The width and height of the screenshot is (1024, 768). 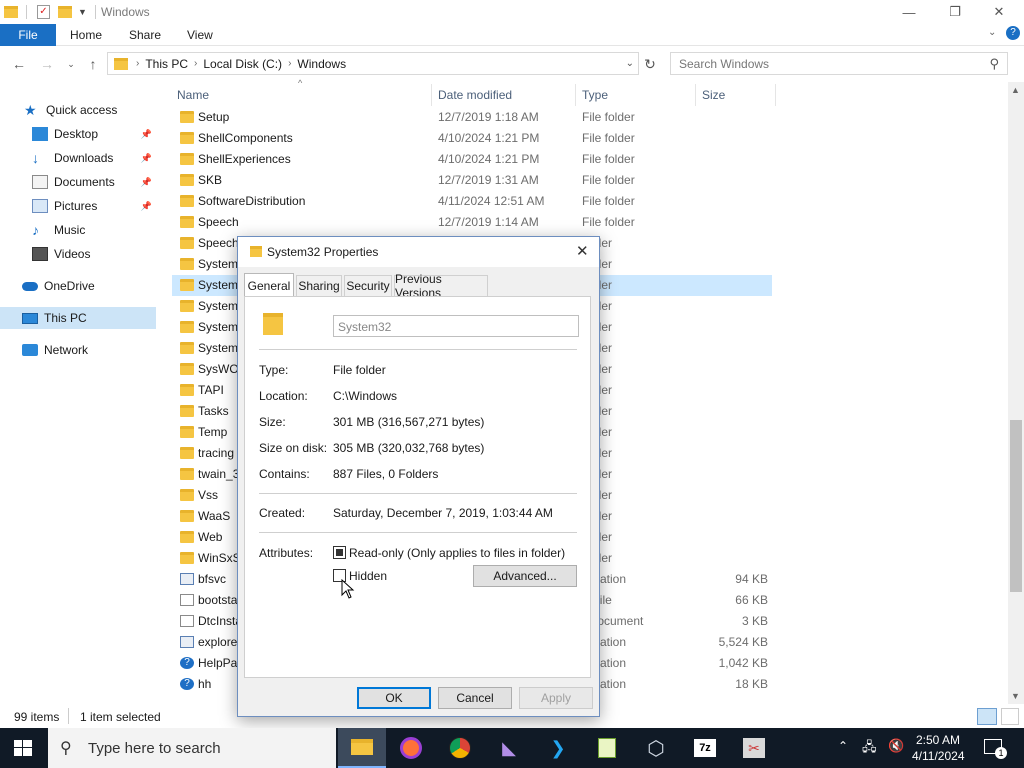 I want to click on minimize-button: —, so click(x=909, y=12).